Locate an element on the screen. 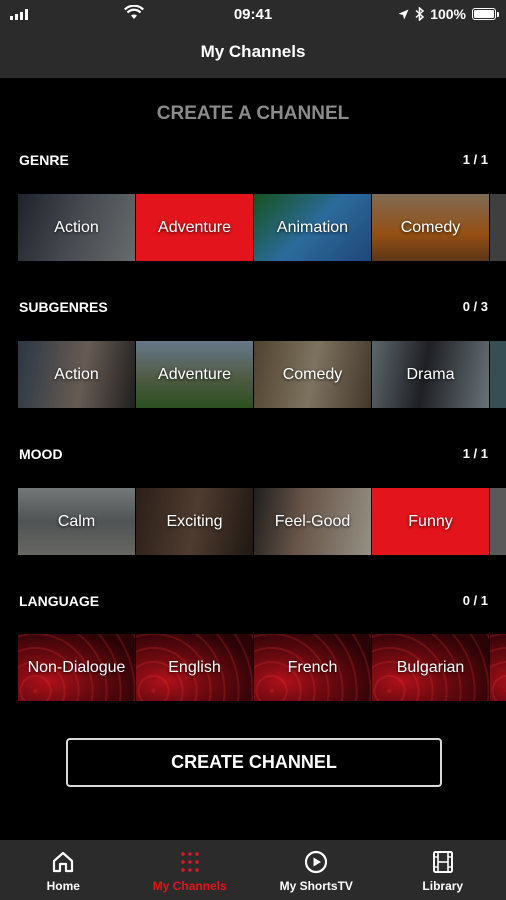 This screenshot has width=506, height=900. language-tile: English is located at coordinates (194, 667).